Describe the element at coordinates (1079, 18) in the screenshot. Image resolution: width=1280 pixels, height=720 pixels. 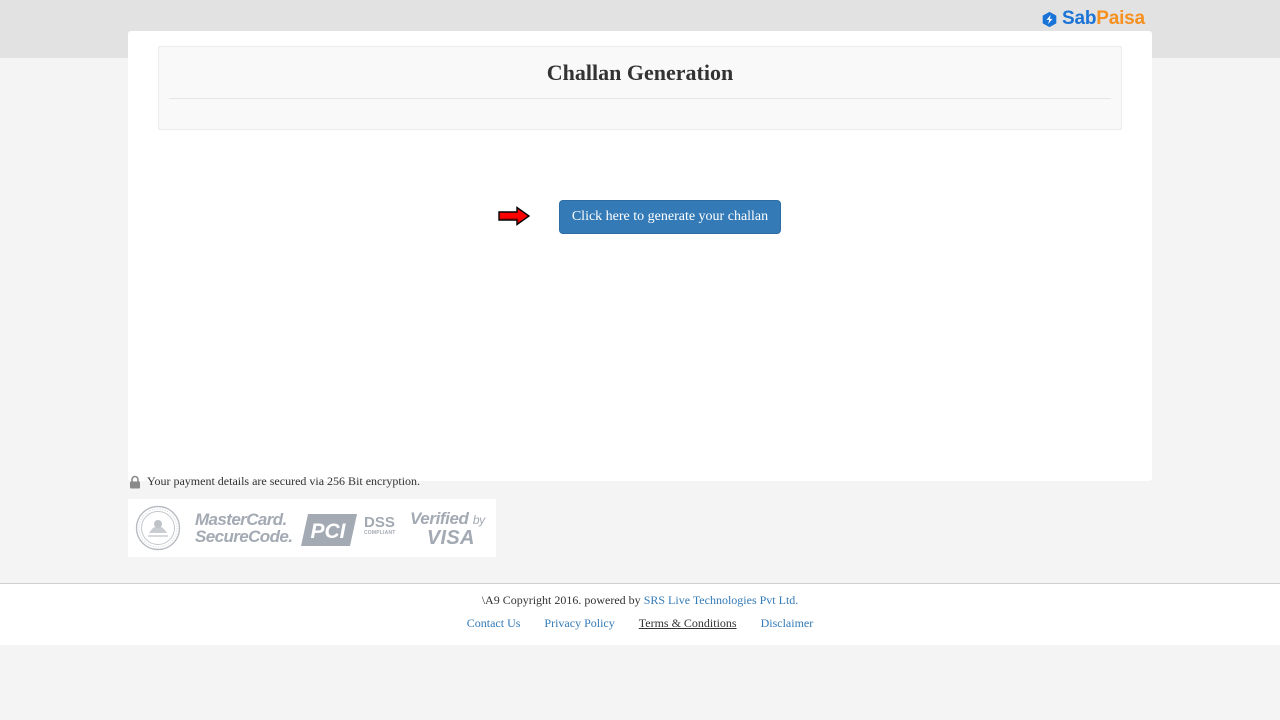
I see `logo-sab-text: Sab` at that location.